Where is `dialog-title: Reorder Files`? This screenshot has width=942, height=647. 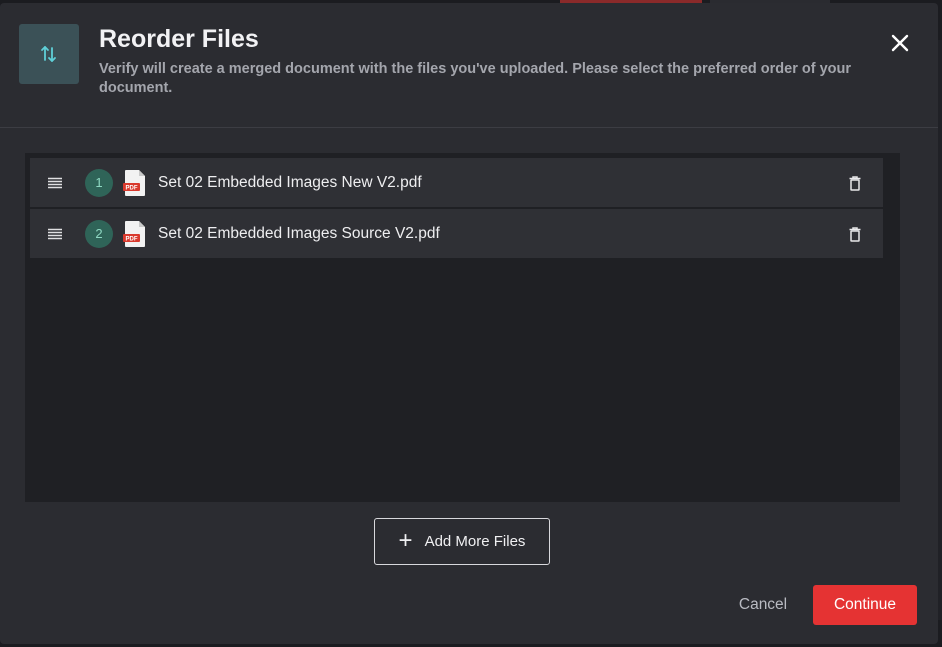 dialog-title: Reorder Files is located at coordinates (179, 39).